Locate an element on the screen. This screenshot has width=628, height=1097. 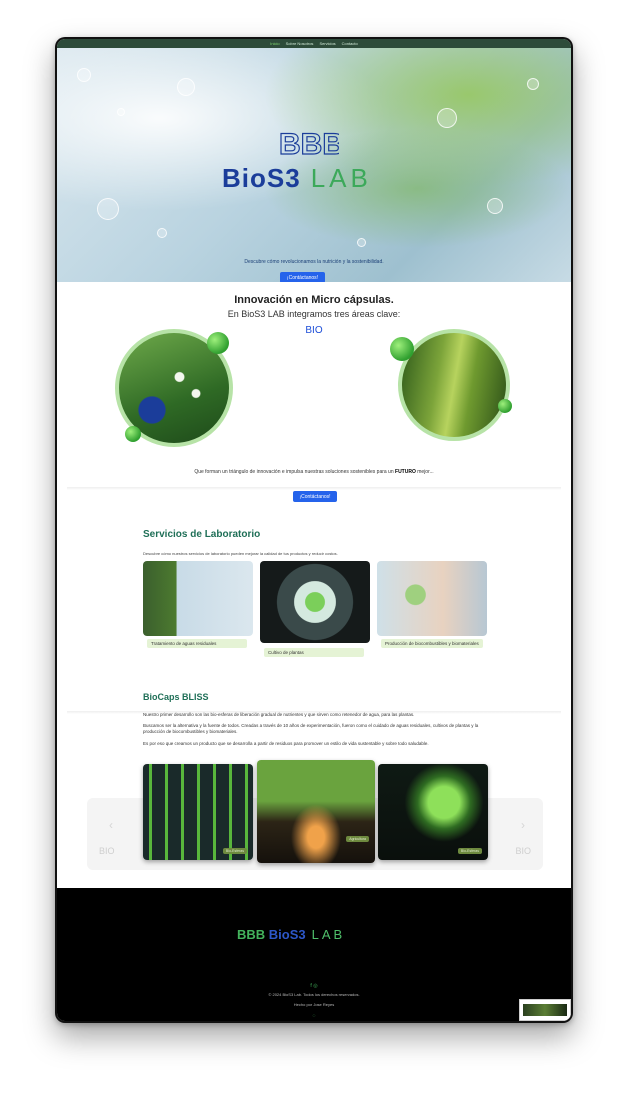
triangle-text-bold: FUTURO is located at coordinates (405, 472).